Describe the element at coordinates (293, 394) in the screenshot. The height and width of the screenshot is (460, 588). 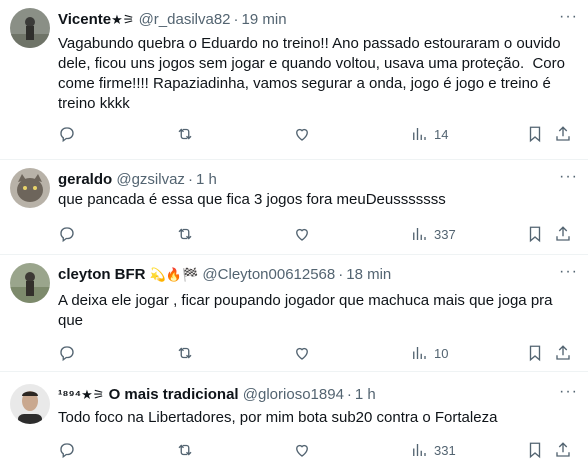
I see `user-handle: @glorioso1894` at that location.